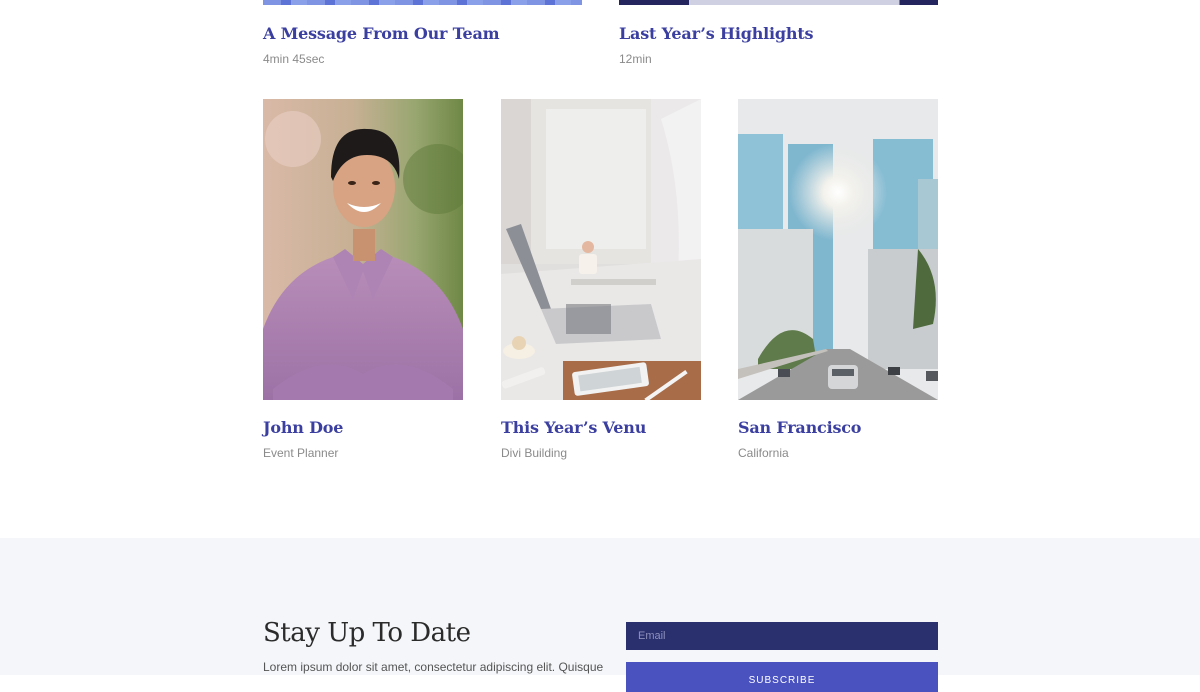  Describe the element at coordinates (294, 59) in the screenshot. I see `video-duration: 4min 45sec` at that location.